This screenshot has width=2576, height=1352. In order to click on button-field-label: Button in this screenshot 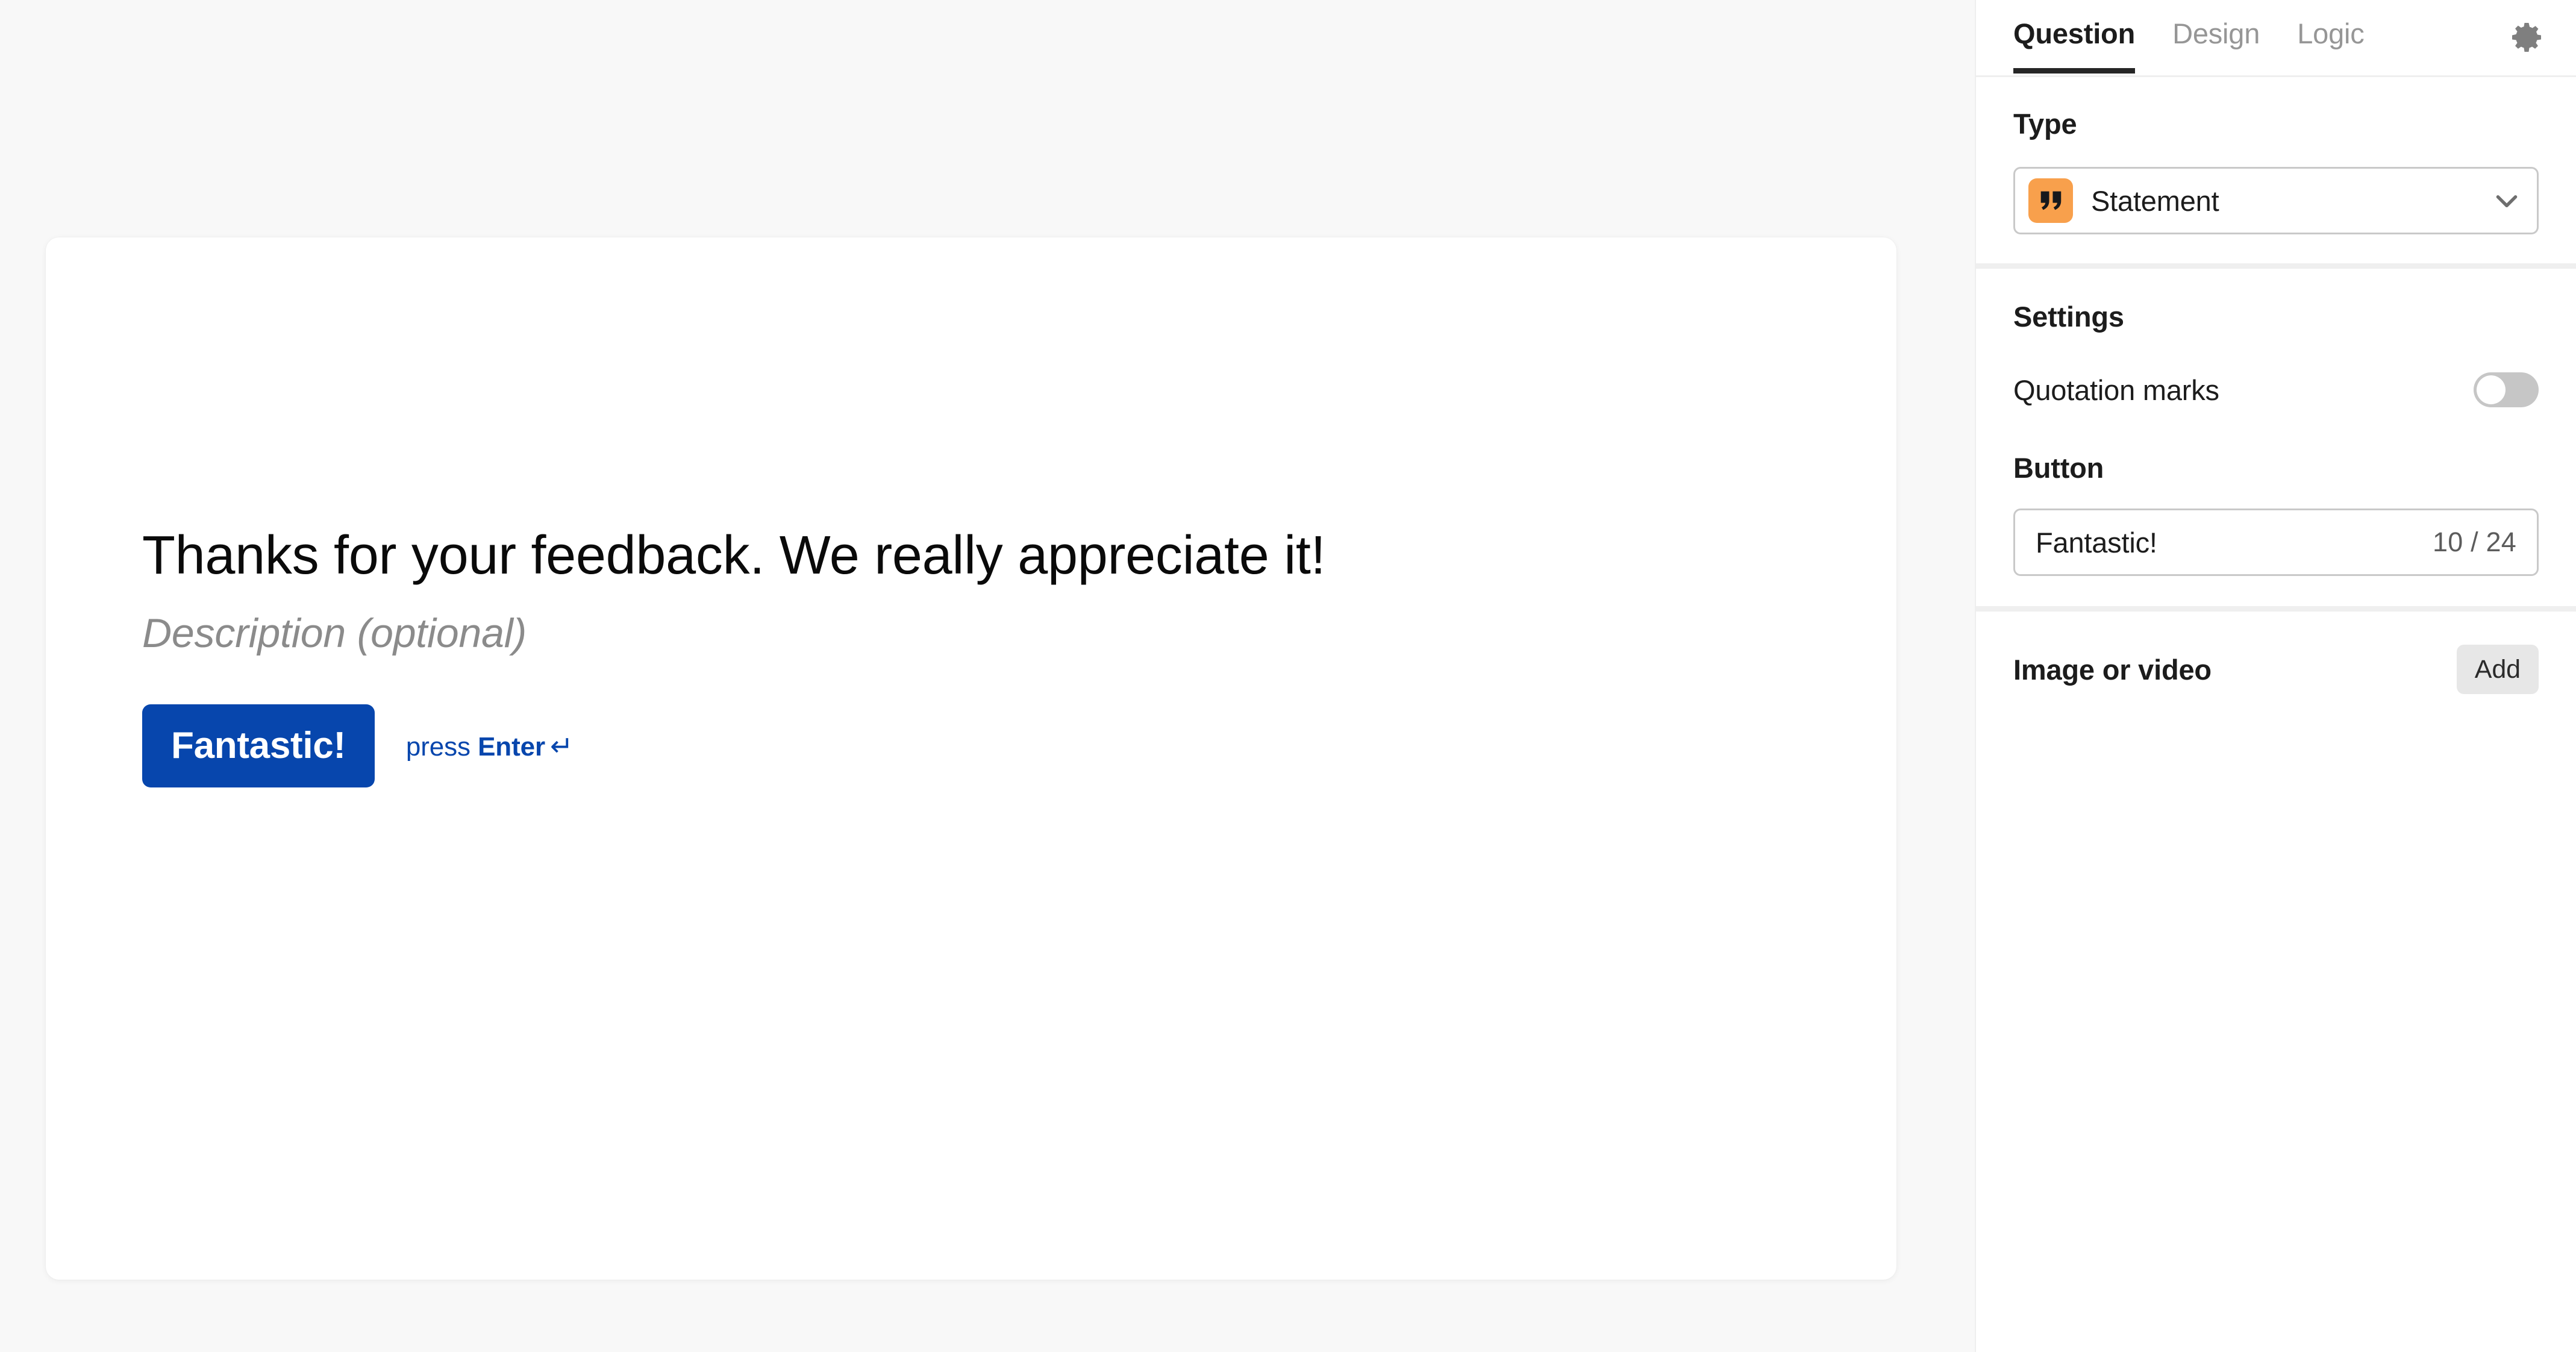, I will do `click(2059, 468)`.